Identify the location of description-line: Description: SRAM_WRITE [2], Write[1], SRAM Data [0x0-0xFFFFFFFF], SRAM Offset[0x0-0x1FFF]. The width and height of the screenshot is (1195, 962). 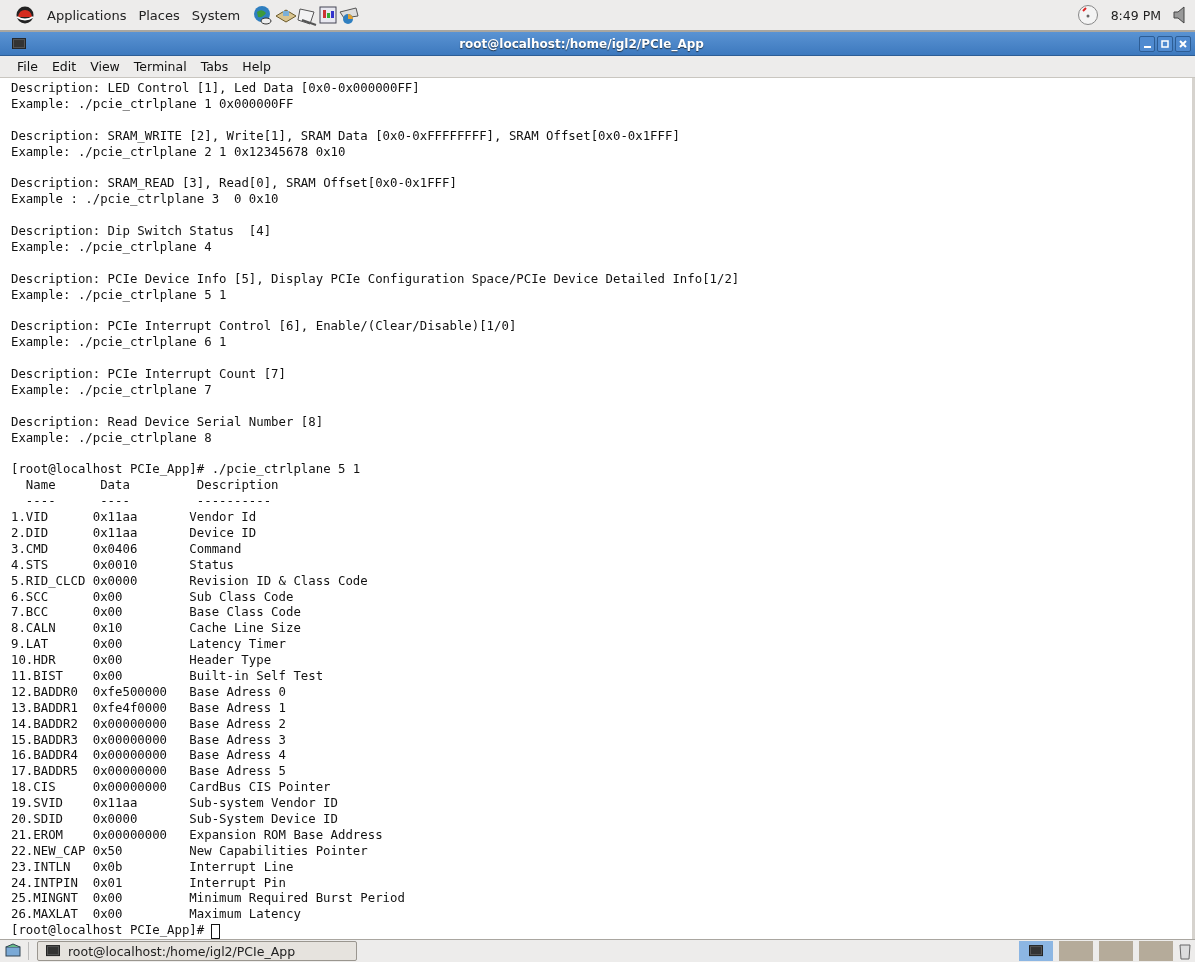
(345, 136).